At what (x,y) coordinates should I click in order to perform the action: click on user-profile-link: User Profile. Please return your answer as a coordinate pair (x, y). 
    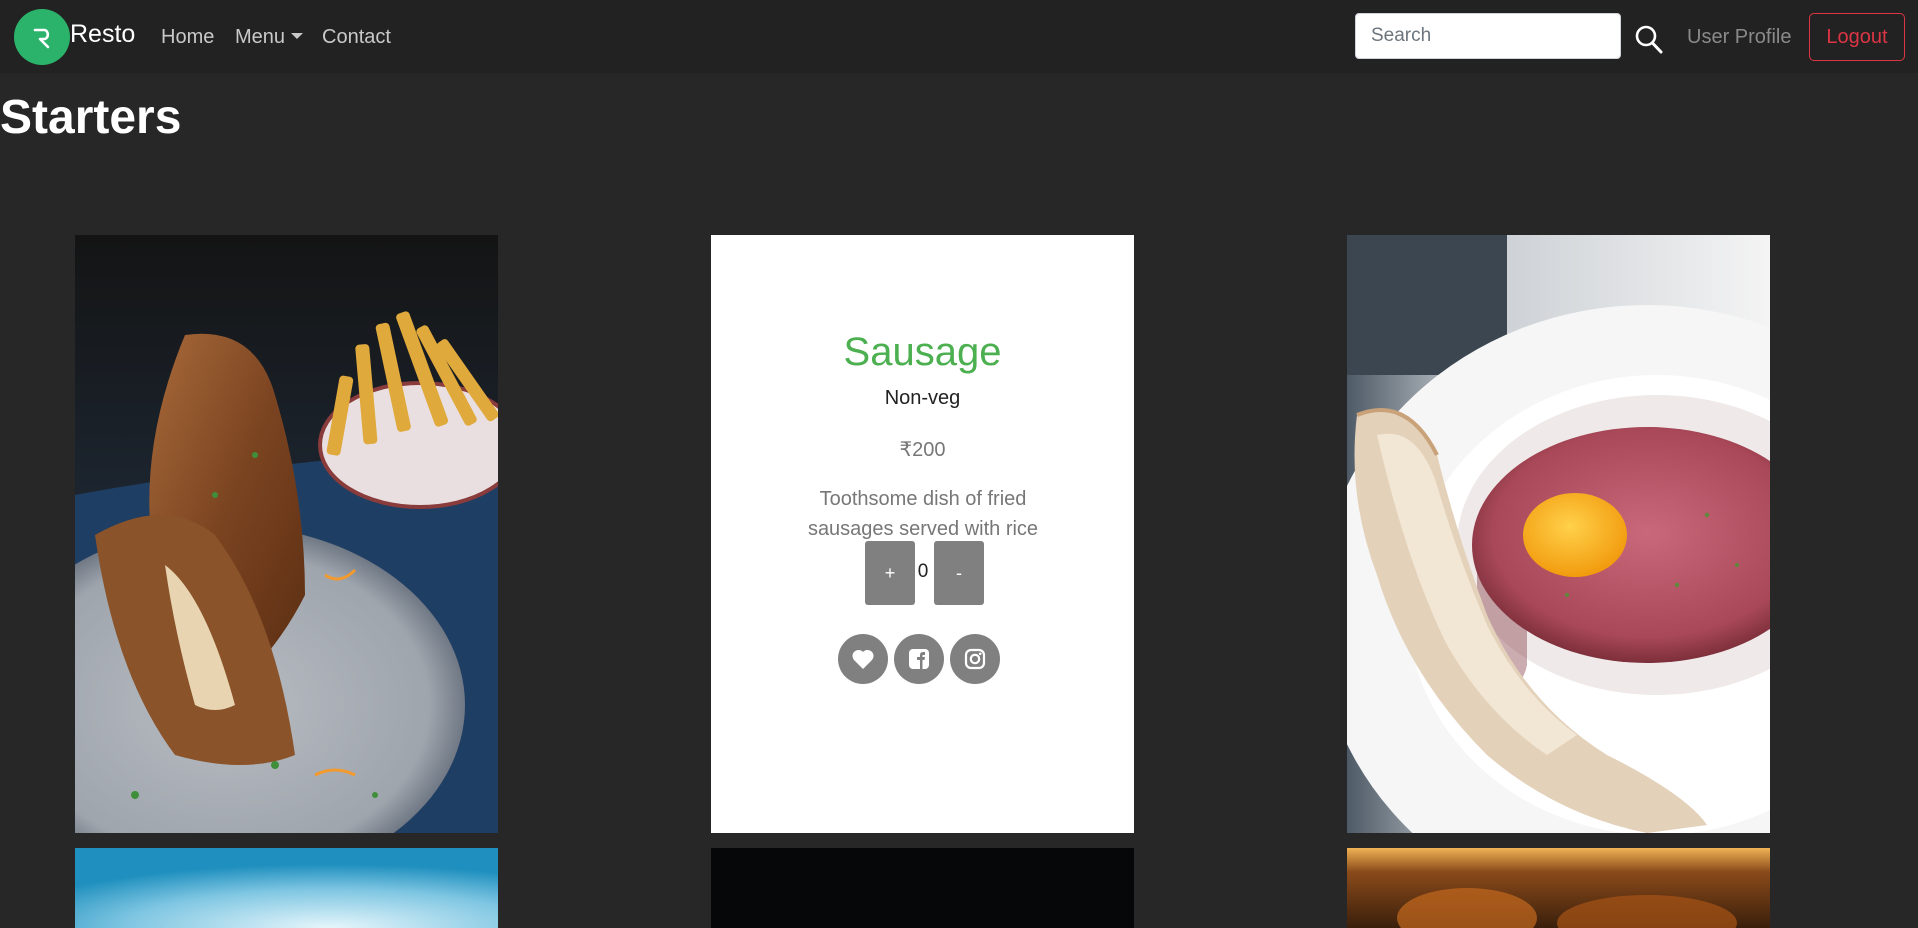
    Looking at the image, I should click on (1739, 37).